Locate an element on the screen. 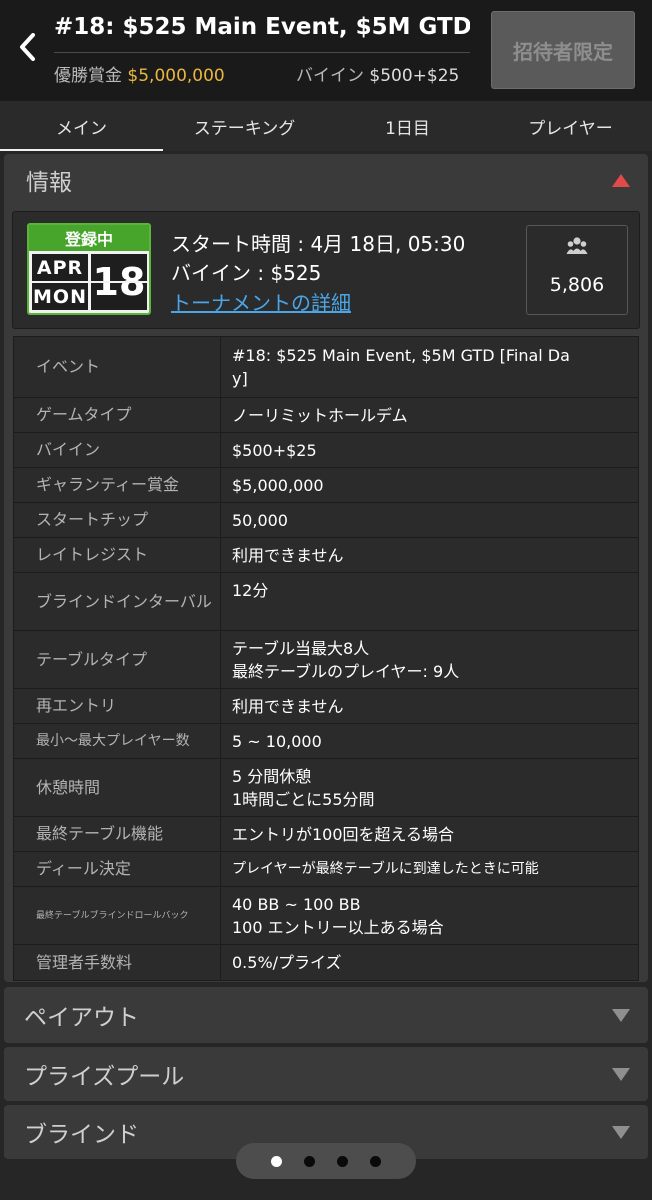 This screenshot has height=1200, width=652. players-icon is located at coordinates (577, 245).